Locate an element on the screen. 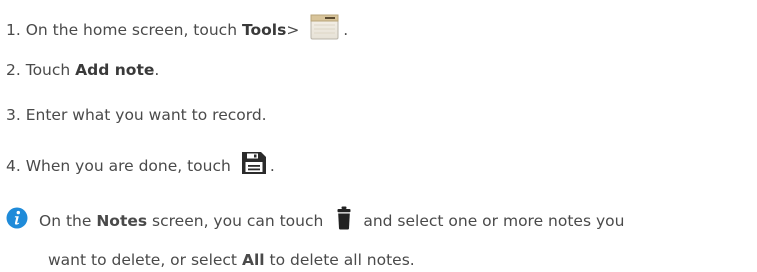 Image resolution: width=757 pixels, height=272 pixels. step-1-bold-tools: Tools is located at coordinates (264, 29).